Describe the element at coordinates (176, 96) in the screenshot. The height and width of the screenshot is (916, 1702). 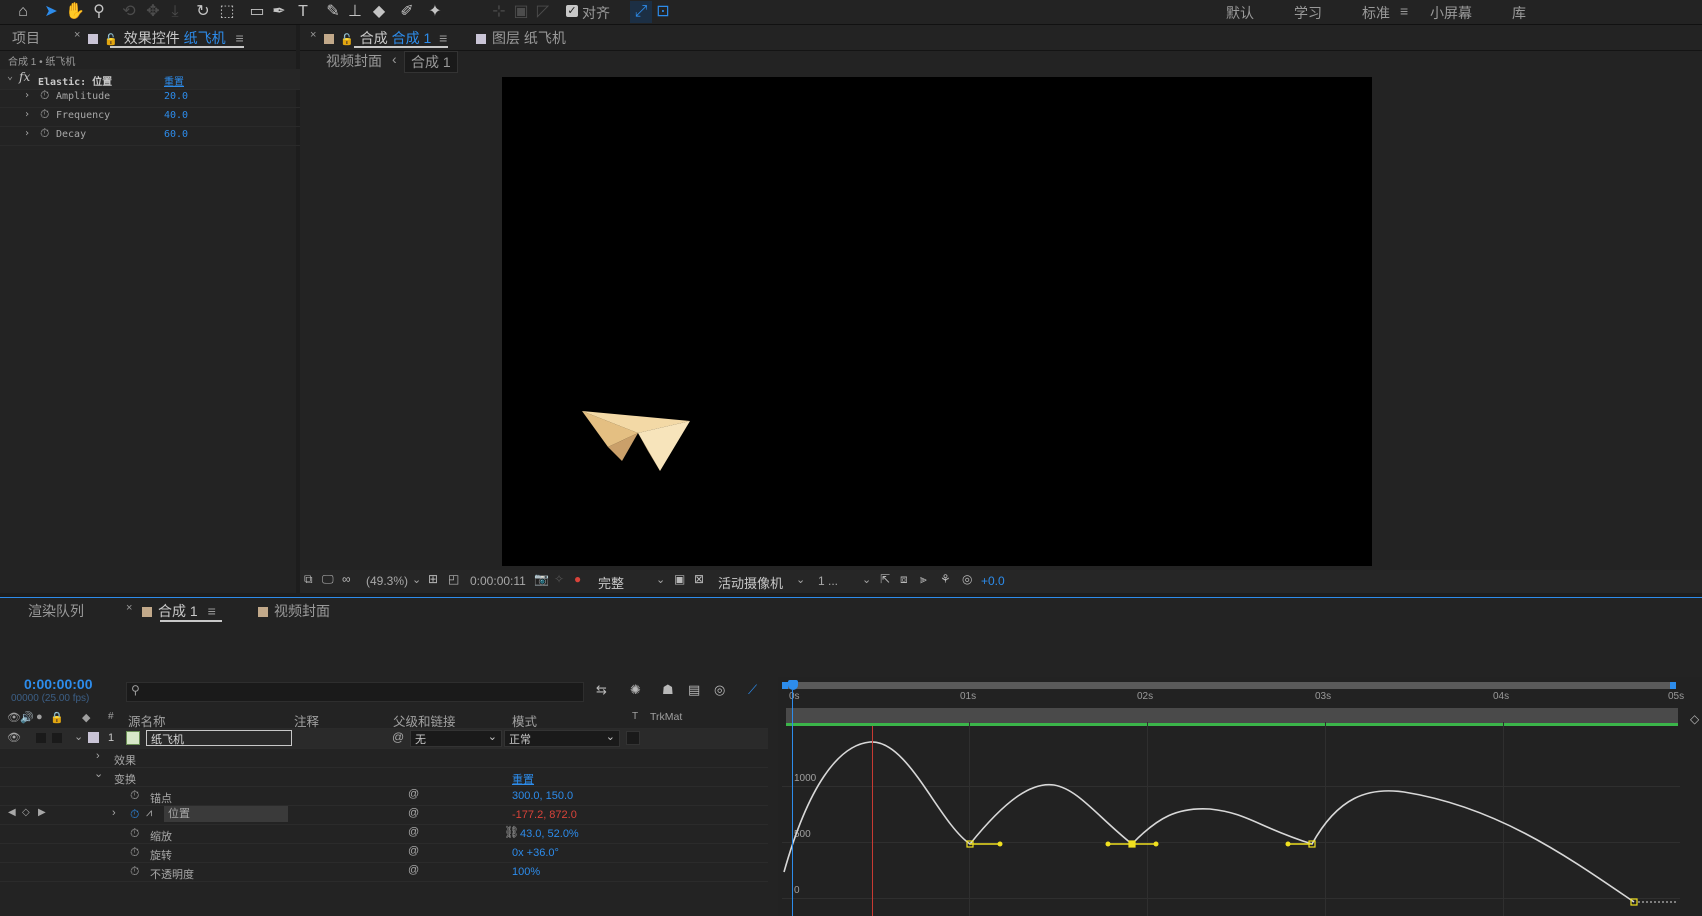
I see `param-value: 20.0` at that location.